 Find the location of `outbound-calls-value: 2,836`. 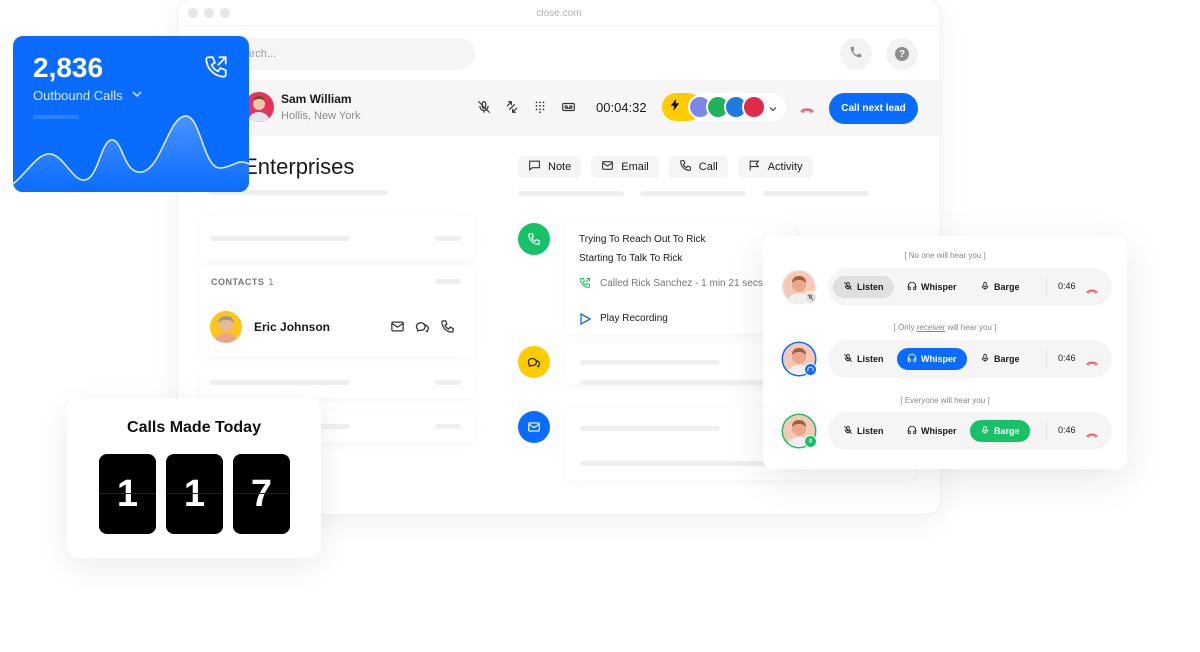

outbound-calls-value: 2,836 is located at coordinates (68, 67).